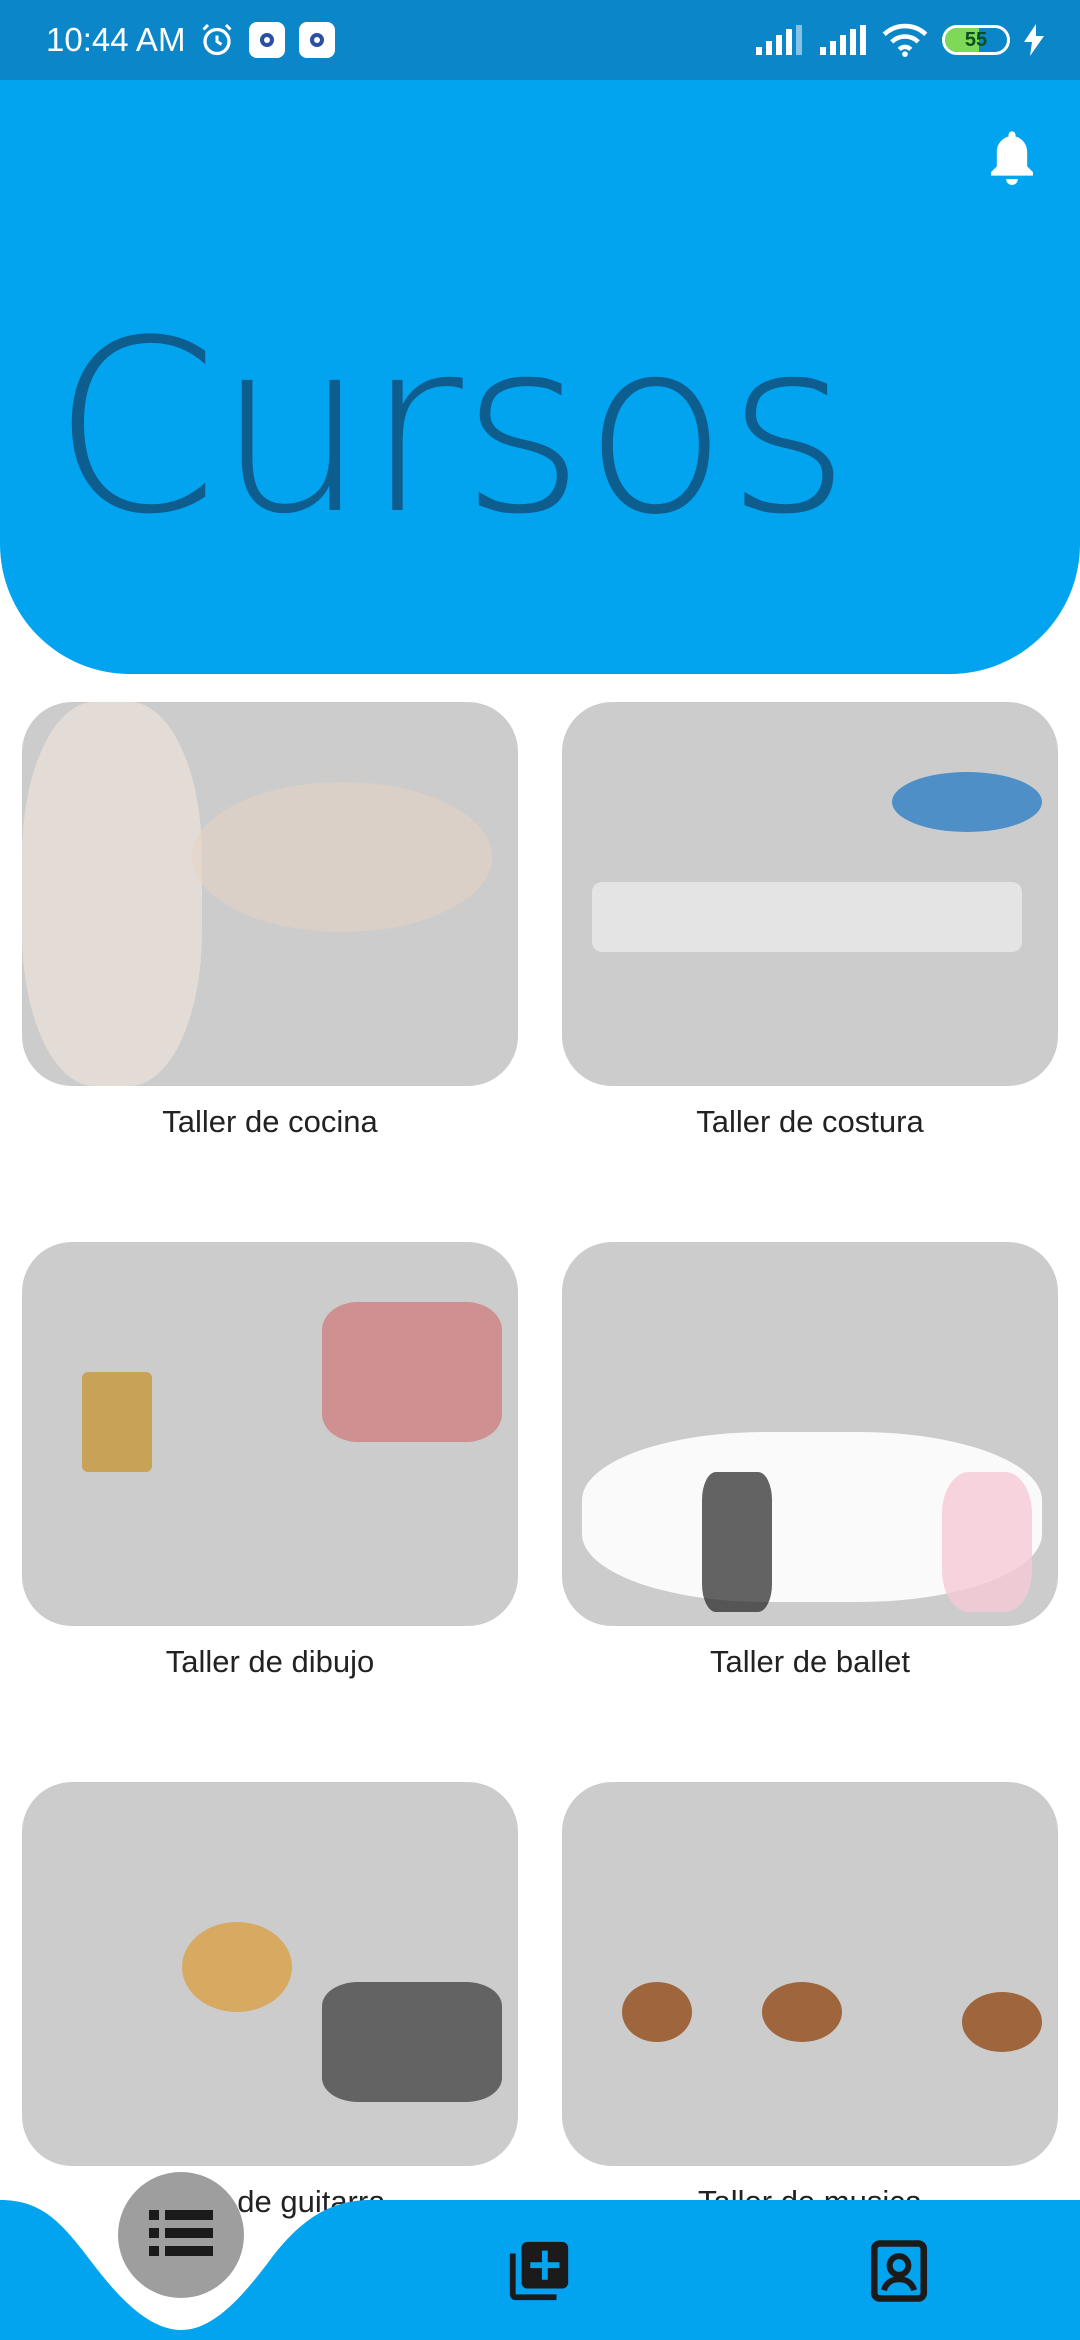  What do you see at coordinates (810, 1661) in the screenshot?
I see `course-label: Taller de ballet` at bounding box center [810, 1661].